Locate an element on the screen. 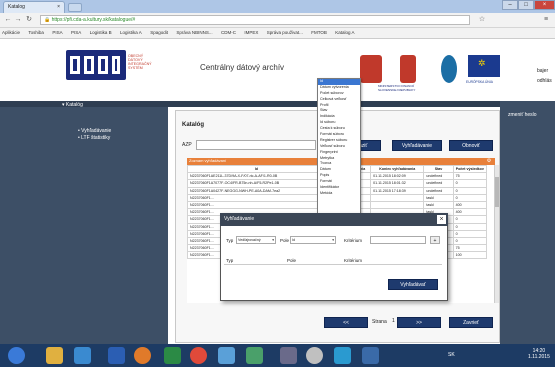 The height and width of the screenshot is (367, 555). col-state: Stav is located at coordinates (438, 169).